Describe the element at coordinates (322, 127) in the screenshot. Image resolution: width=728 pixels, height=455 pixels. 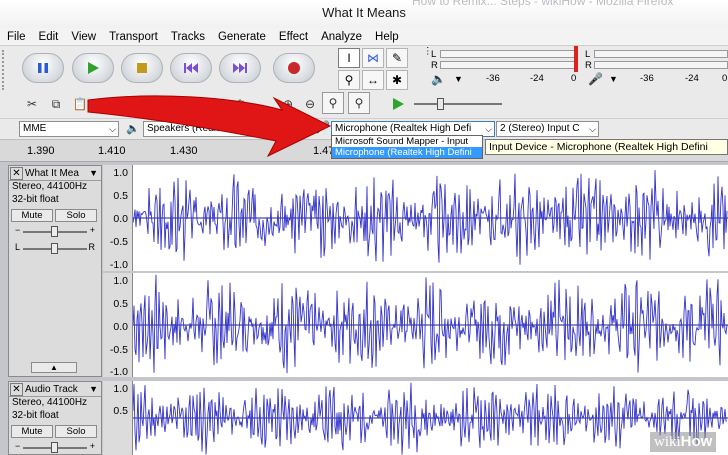
I see `microphone-icon: 🎤` at that location.